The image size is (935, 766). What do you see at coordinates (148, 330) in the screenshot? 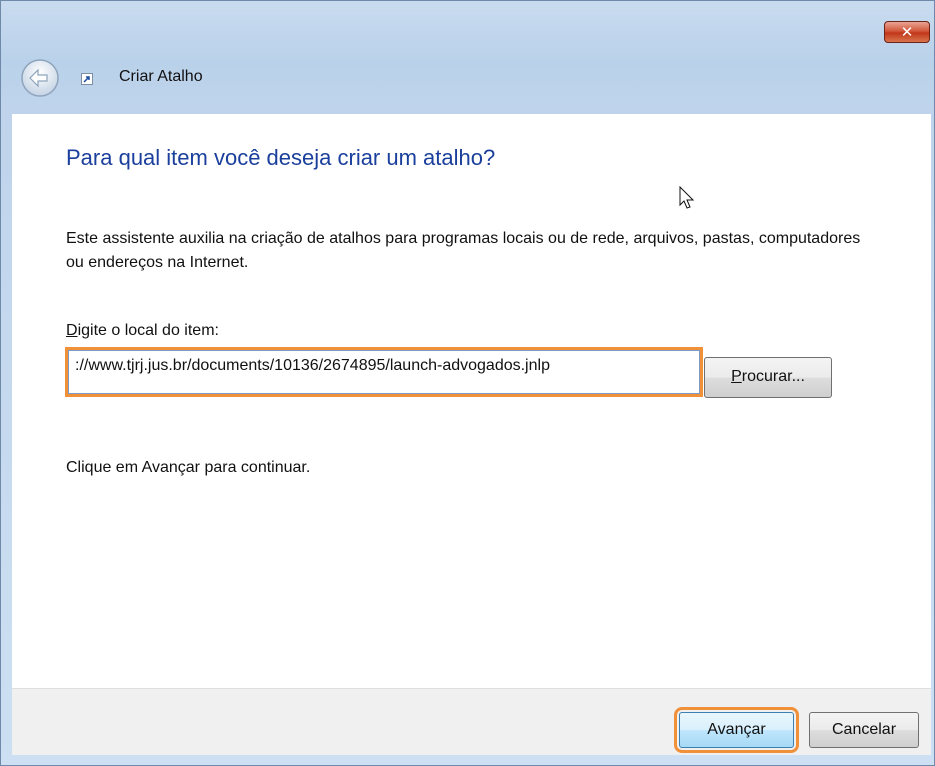
I see `label-text: igite o local do item:` at bounding box center [148, 330].